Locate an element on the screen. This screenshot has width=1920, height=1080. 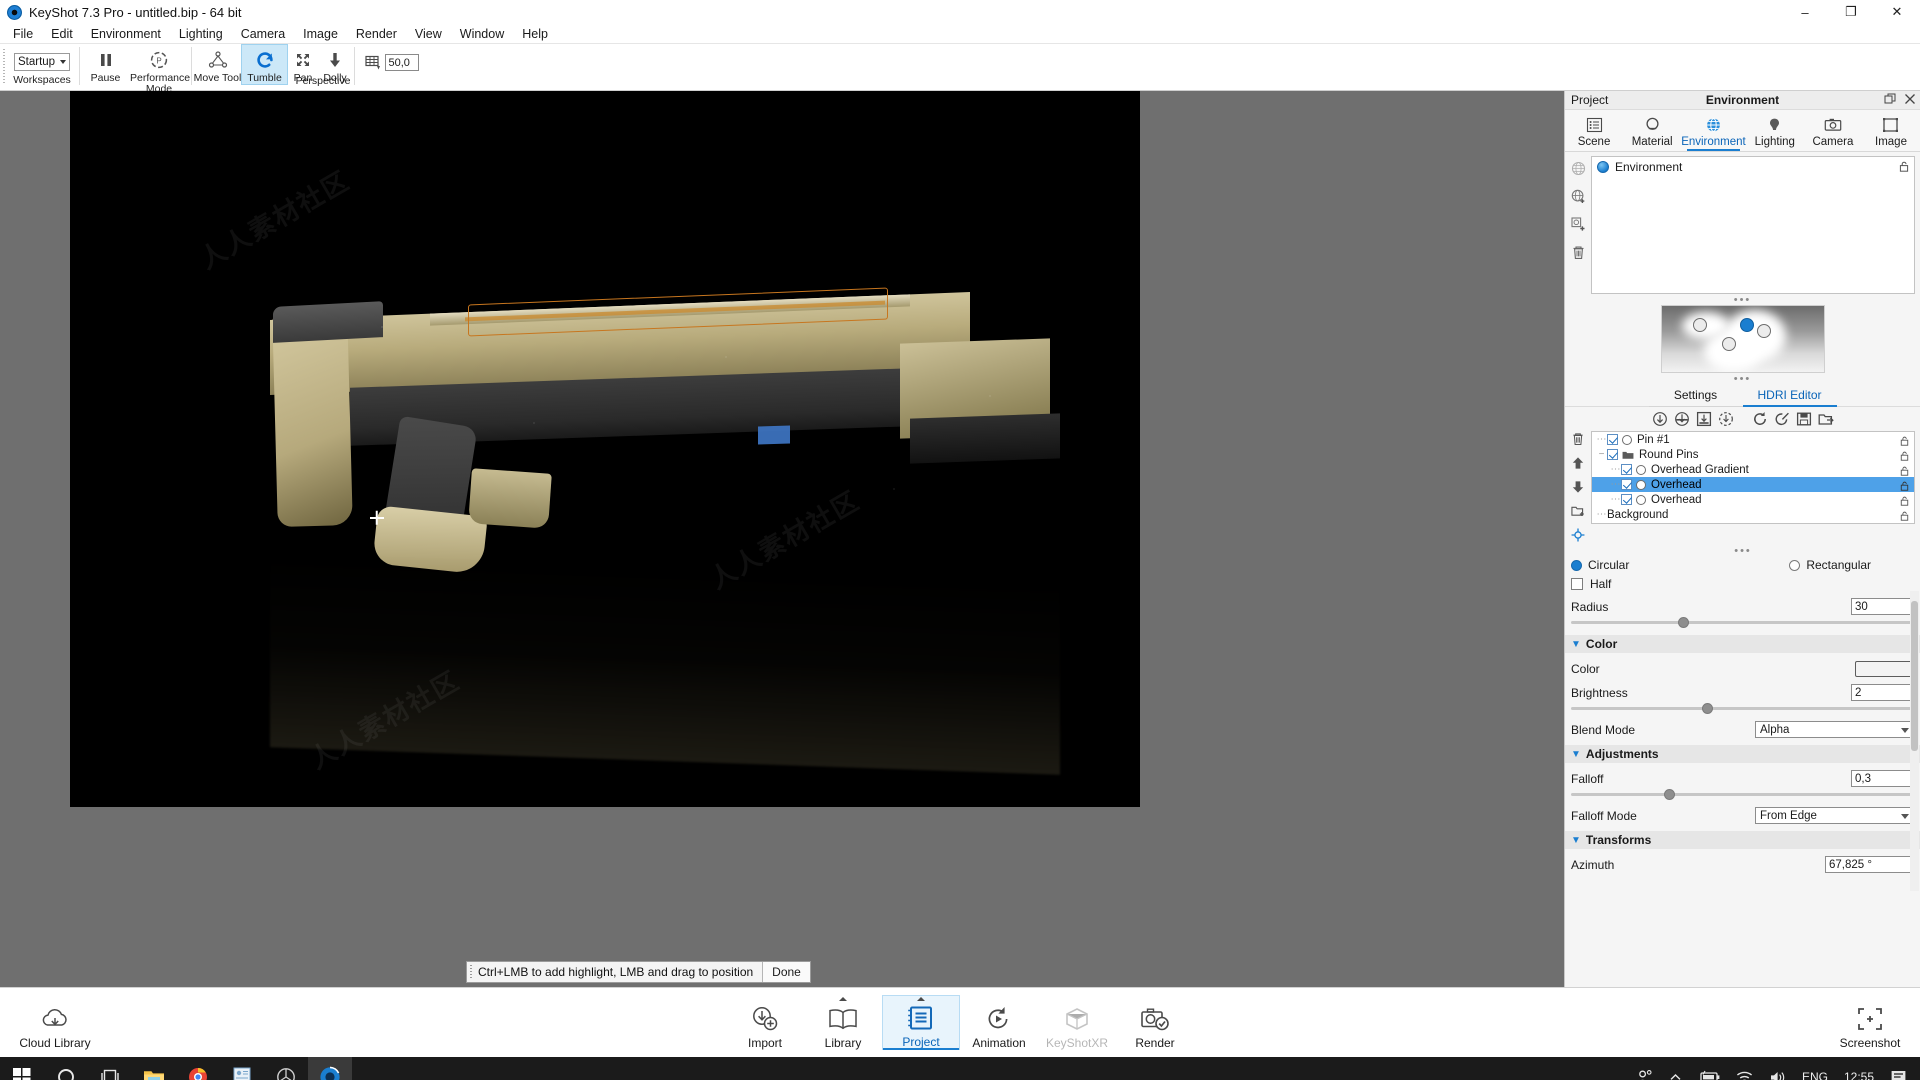
performance-mode-button: P Performance Mode is located at coordinates (159, 69).